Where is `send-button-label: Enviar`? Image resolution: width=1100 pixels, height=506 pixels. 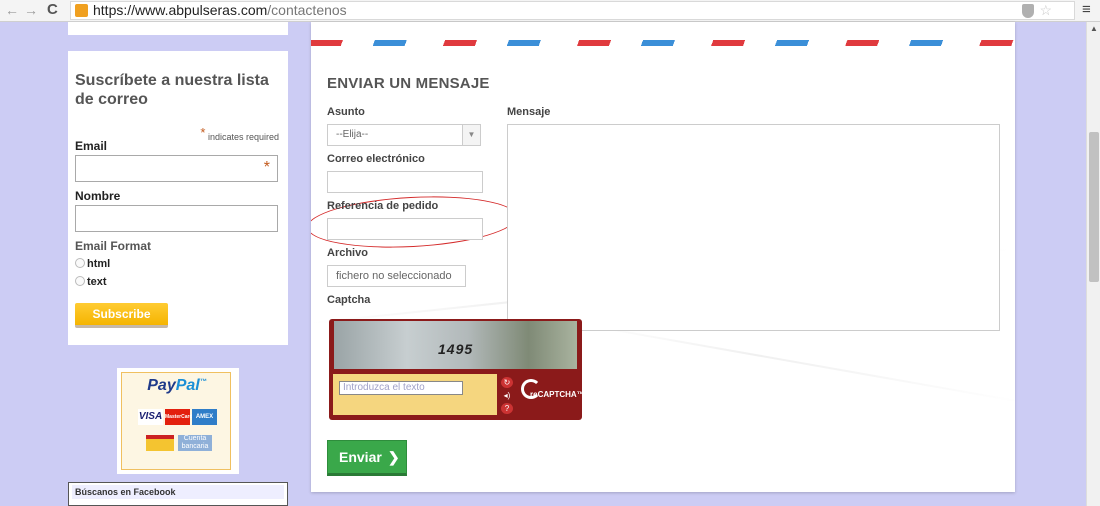 send-button-label: Enviar is located at coordinates (360, 457).